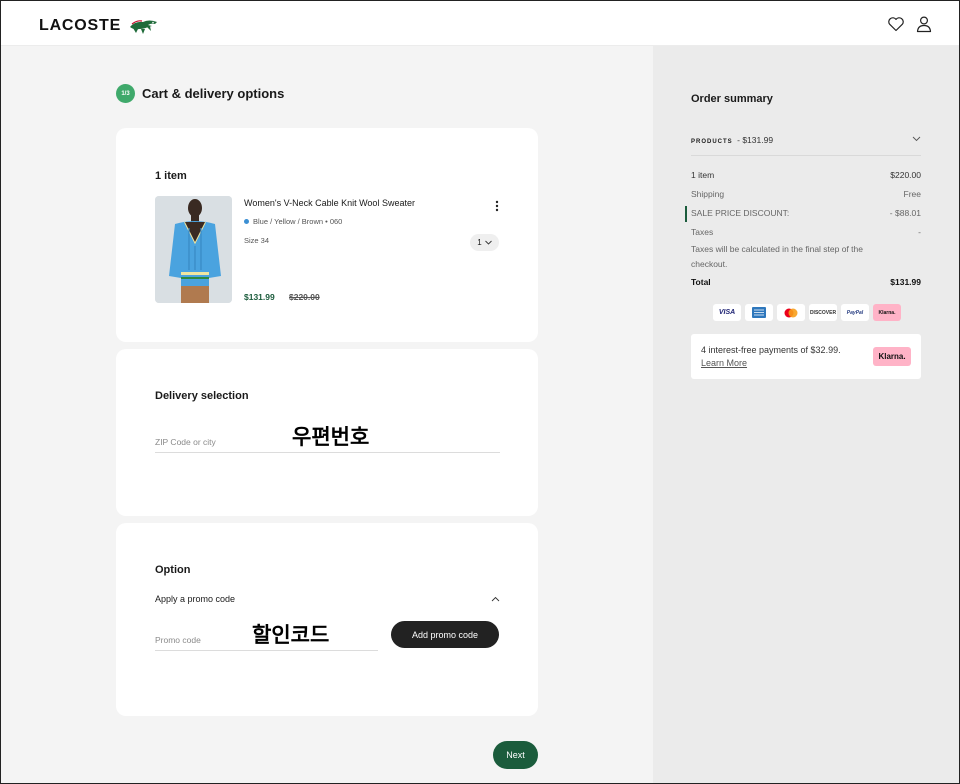 The height and width of the screenshot is (784, 960). What do you see at coordinates (479, 242) in the screenshot?
I see `quantity-value: 1` at bounding box center [479, 242].